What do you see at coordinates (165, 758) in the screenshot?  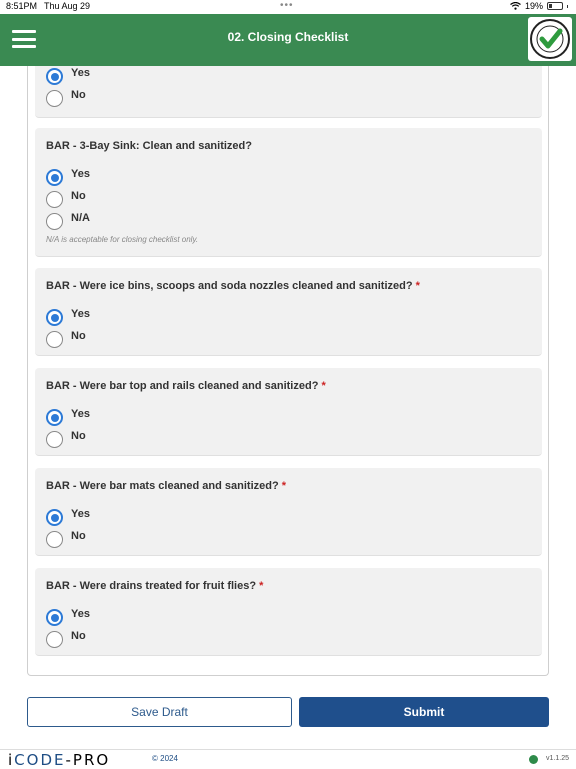 I see `copyright-text: © 2024` at bounding box center [165, 758].